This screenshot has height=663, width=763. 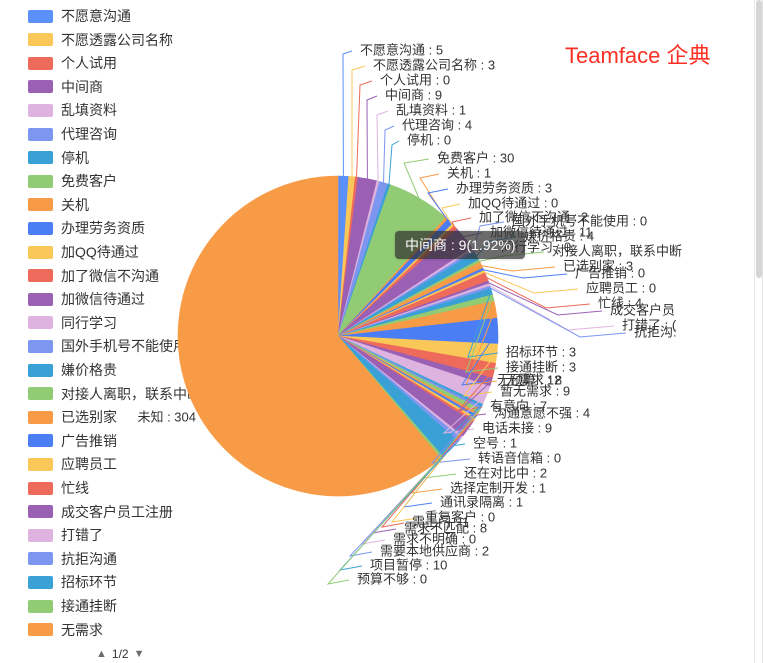 I want to click on legend-item: 个人试用, so click(x=72, y=63).